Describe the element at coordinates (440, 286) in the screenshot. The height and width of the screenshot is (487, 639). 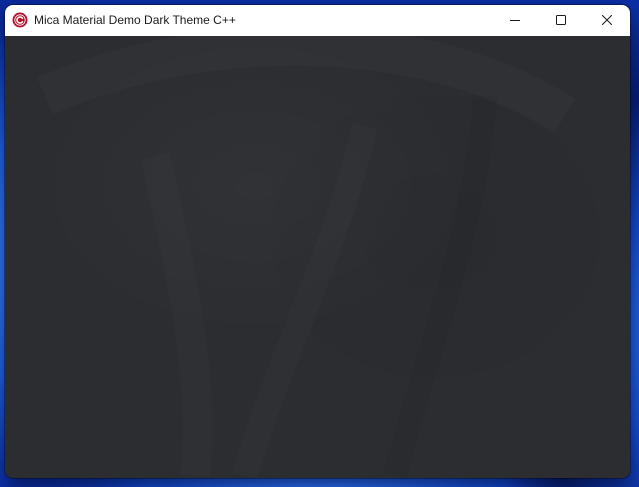
I see `mica-backdrop-texture` at that location.